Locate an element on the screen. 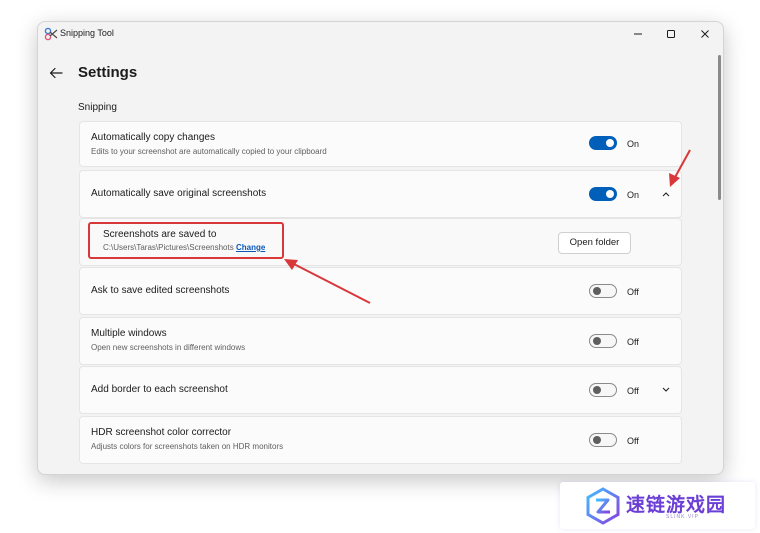 The height and width of the screenshot is (533, 760). watermark-logo-icon is located at coordinates (603, 506).